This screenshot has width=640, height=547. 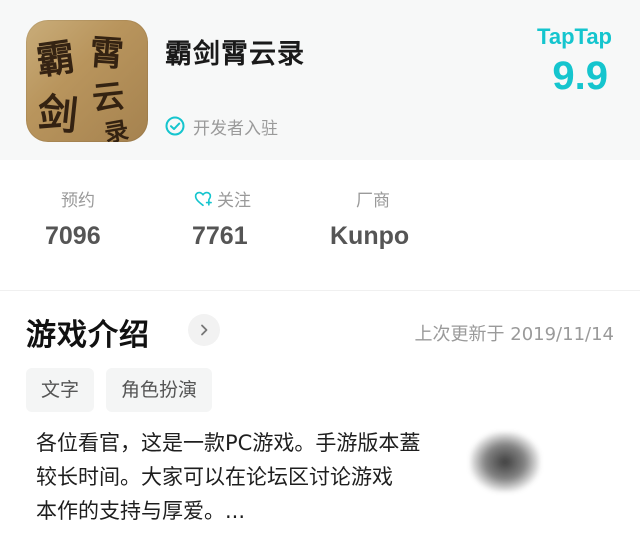 I want to click on stat-label: 关注, so click(x=234, y=201).